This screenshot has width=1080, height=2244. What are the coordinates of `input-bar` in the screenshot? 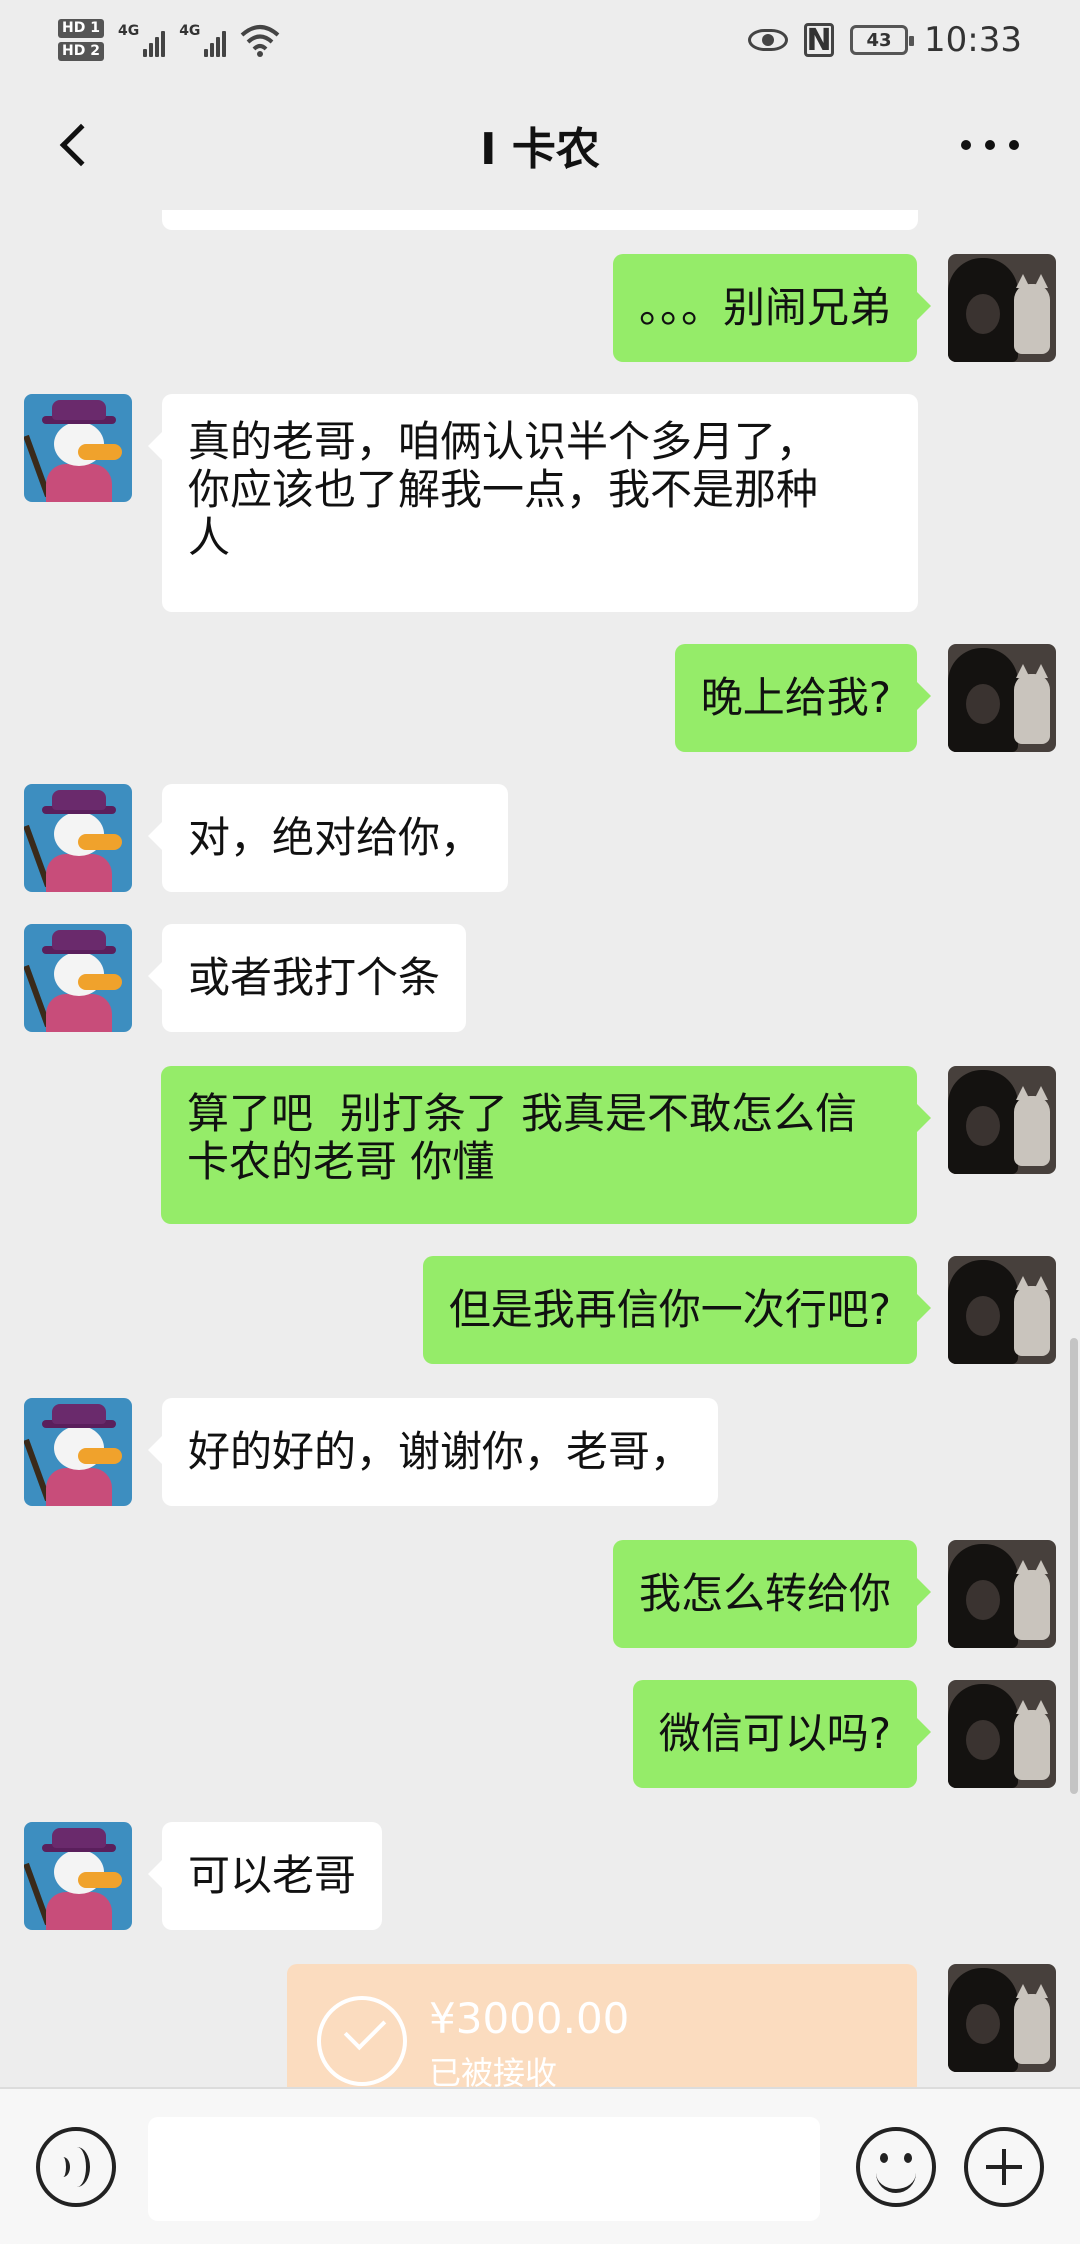 It's located at (540, 2165).